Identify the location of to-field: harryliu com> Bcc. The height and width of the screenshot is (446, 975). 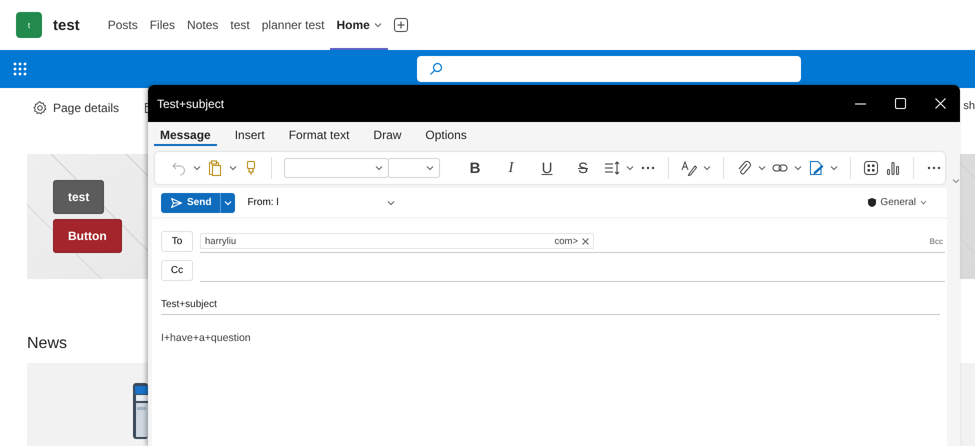
(572, 241).